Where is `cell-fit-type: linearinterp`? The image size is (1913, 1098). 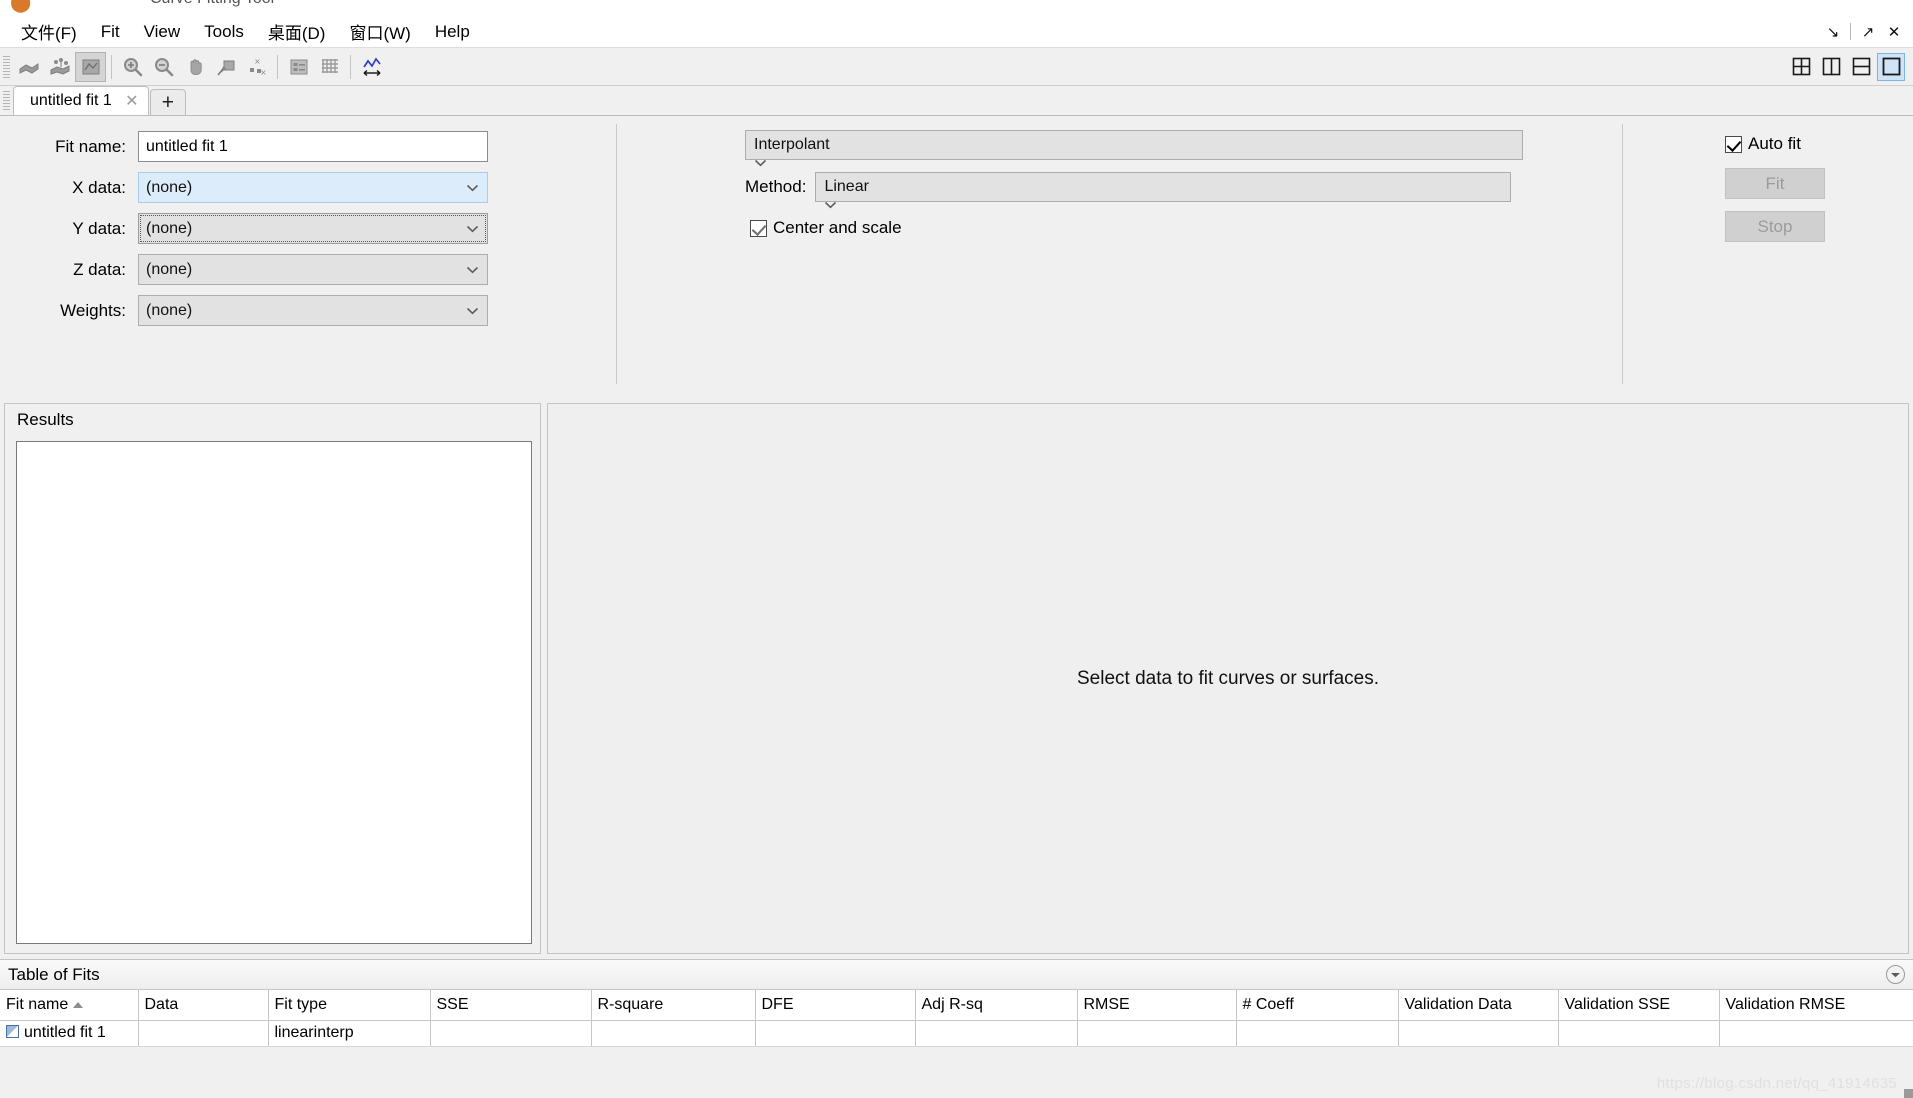
cell-fit-type: linearinterp is located at coordinates (349, 1033).